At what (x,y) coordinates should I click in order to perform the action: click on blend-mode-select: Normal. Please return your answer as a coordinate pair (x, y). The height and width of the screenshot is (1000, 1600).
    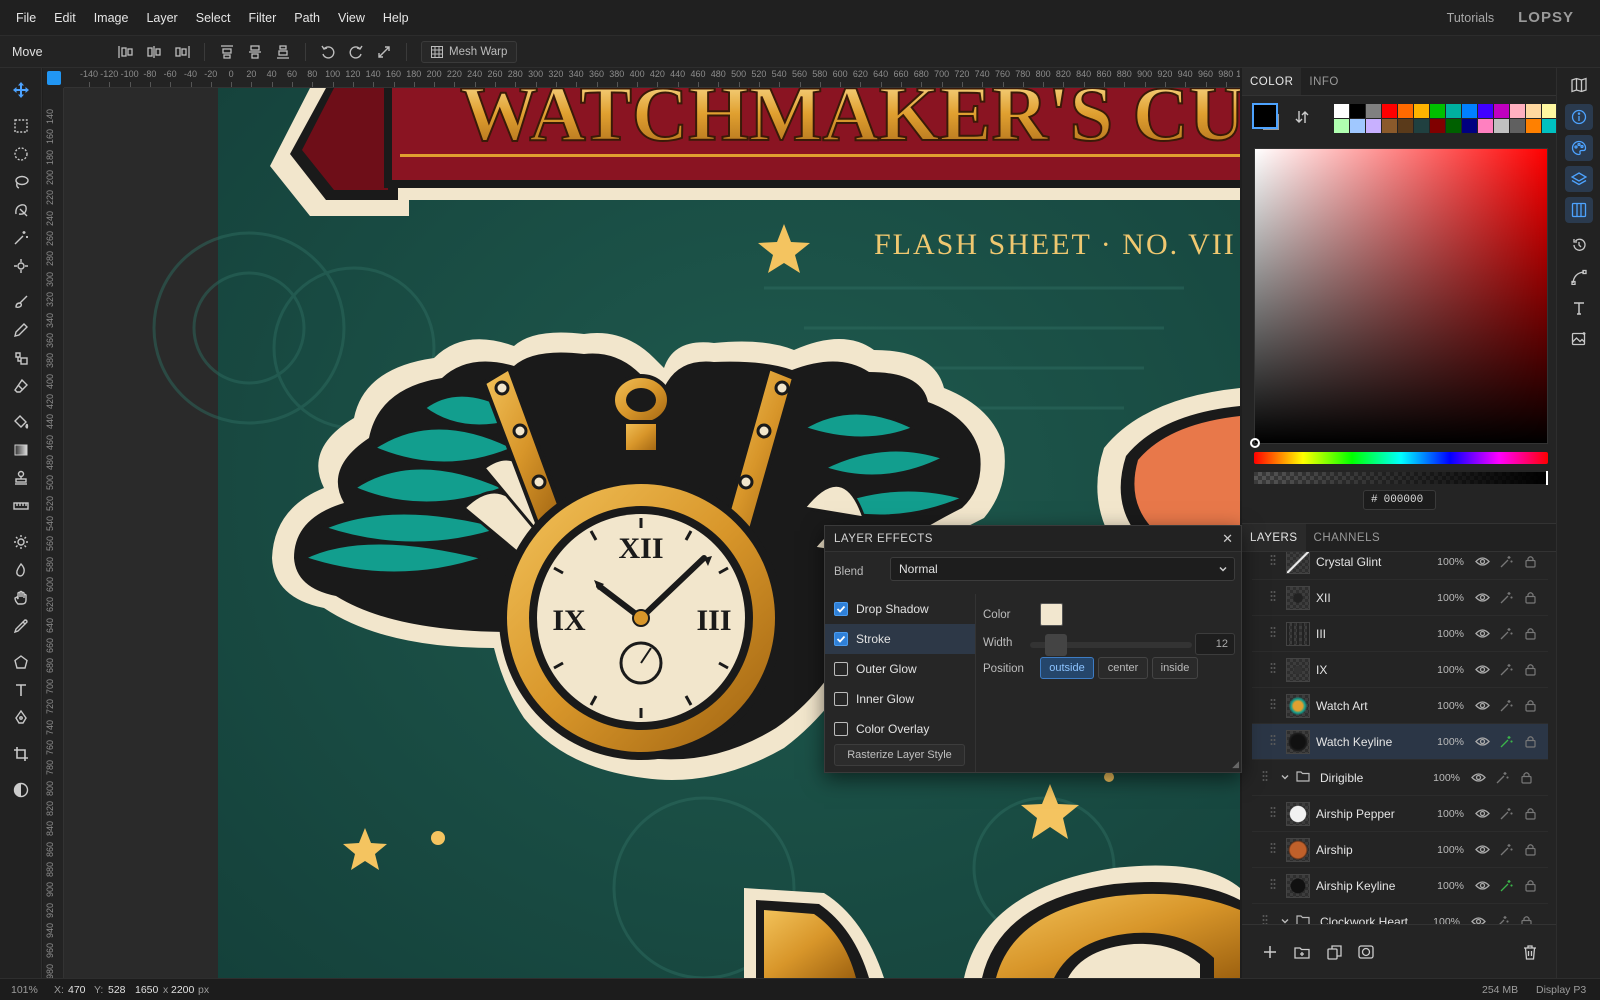
    Looking at the image, I should click on (1062, 569).